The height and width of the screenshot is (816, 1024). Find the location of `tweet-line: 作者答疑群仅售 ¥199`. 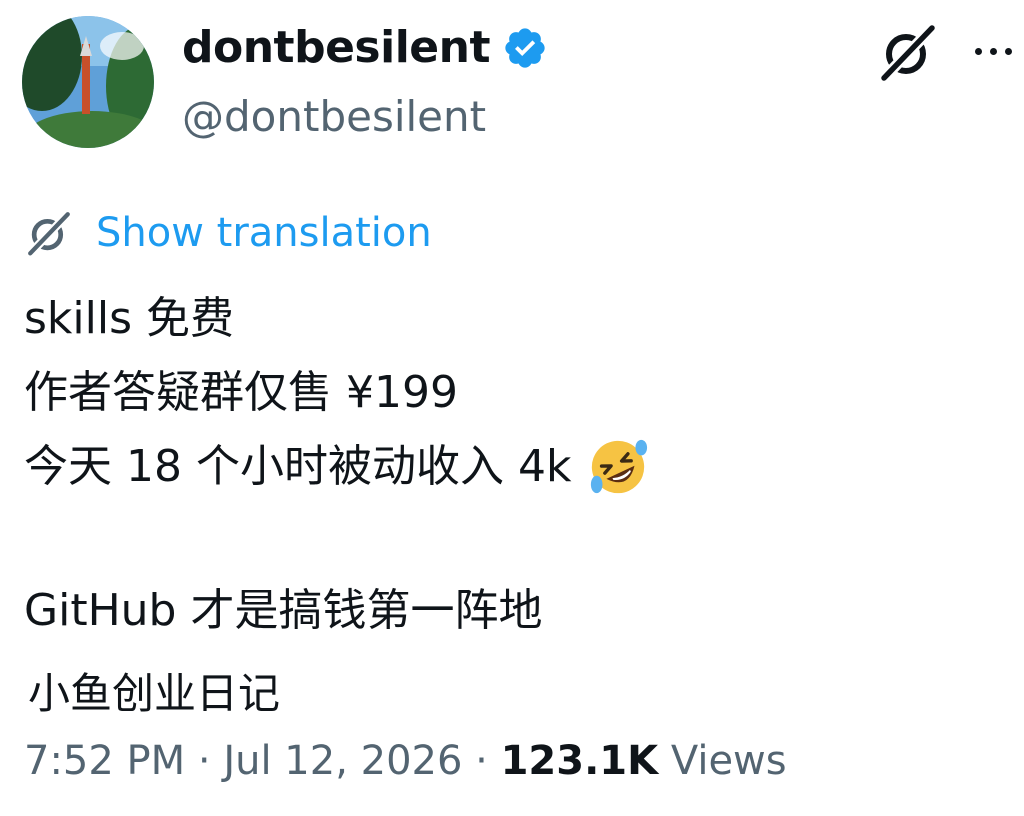

tweet-line: 作者答疑群仅售 ¥199 is located at coordinates (241, 392).